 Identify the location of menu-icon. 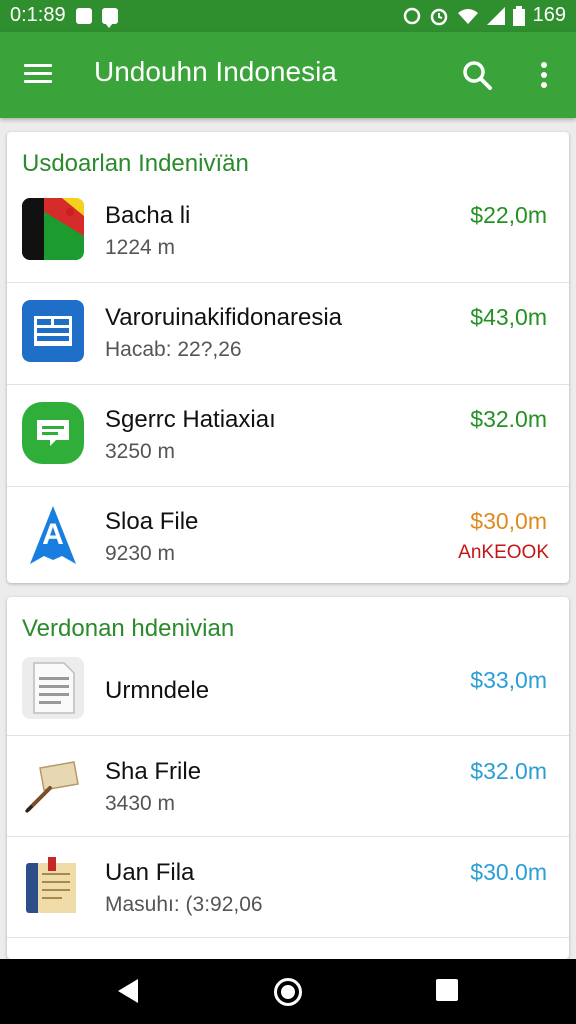
(38, 74).